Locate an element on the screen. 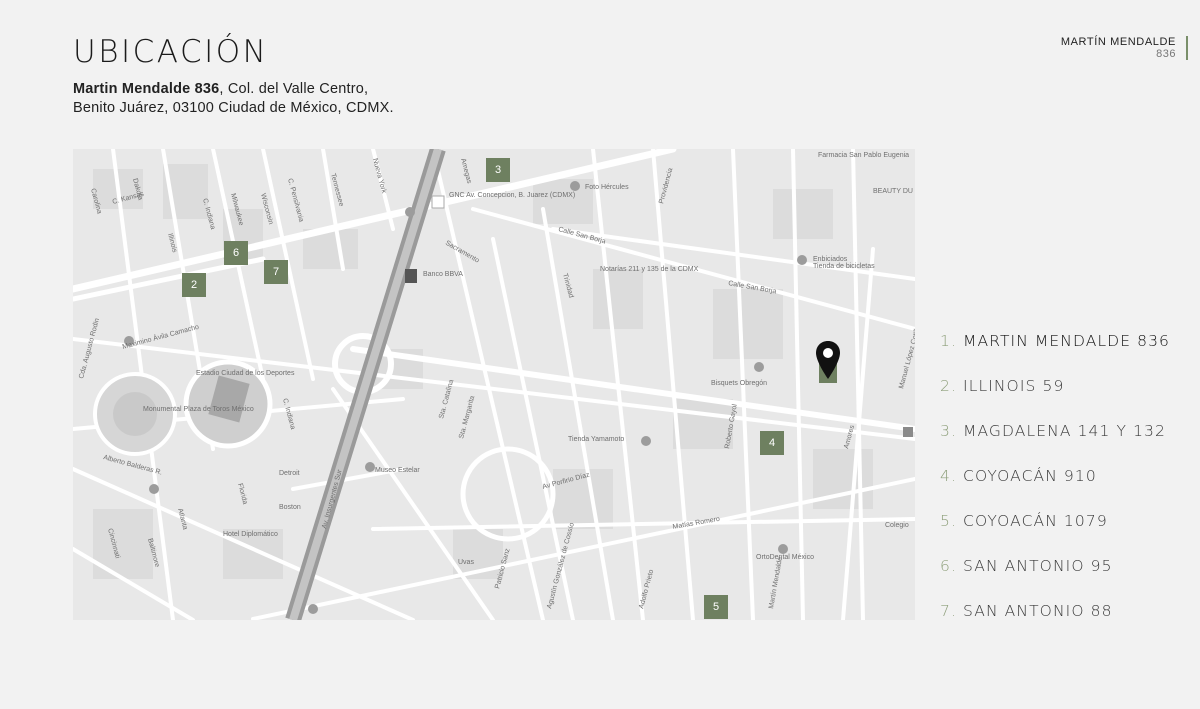 This screenshot has width=1200, height=709. legend-text: ILLINOIS 59 is located at coordinates (1014, 386).